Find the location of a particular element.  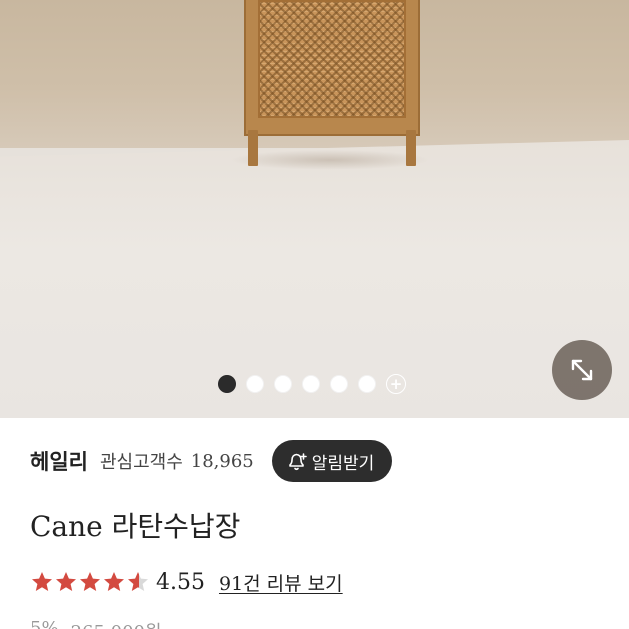

rattan-cabinet-photo is located at coordinates (332, 83).